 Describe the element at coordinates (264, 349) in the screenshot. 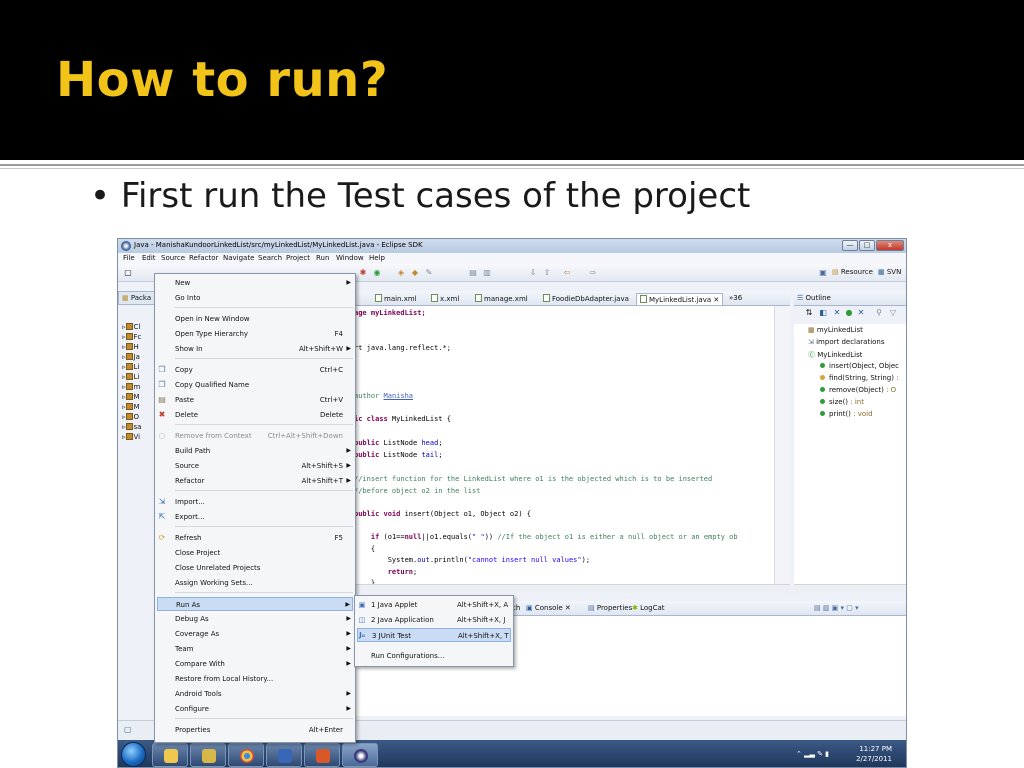

I see `menu-item-show-in: Show In Alt+Shift+W ▶` at that location.